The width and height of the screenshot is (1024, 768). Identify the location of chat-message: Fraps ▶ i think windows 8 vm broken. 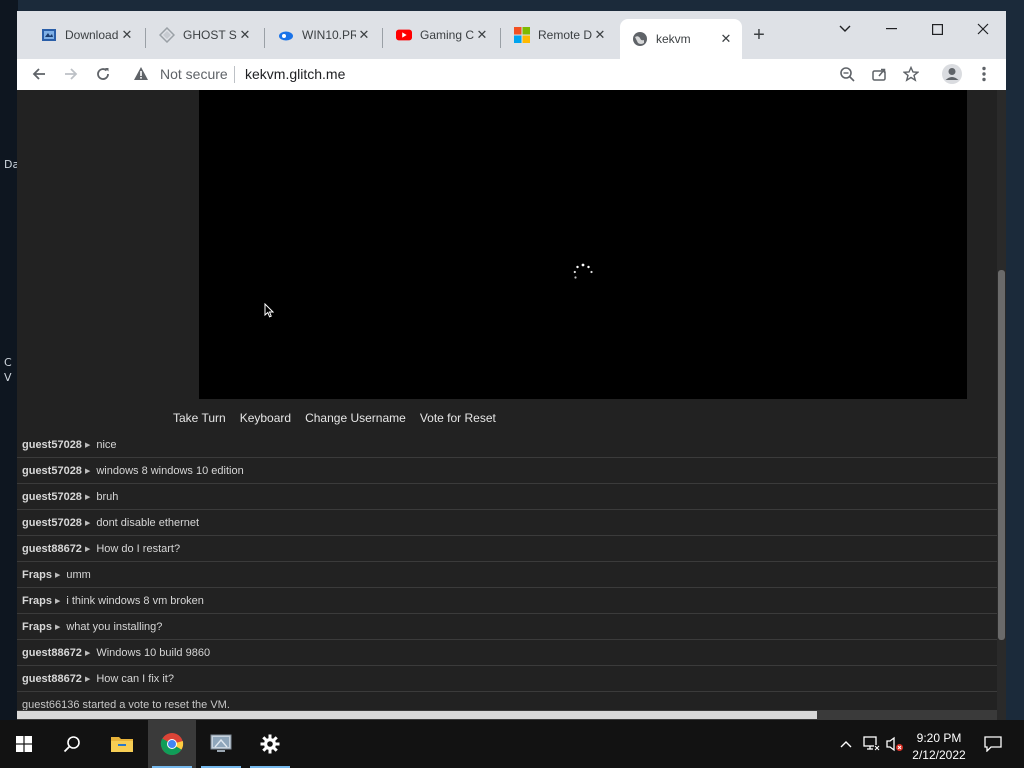
(507, 601).